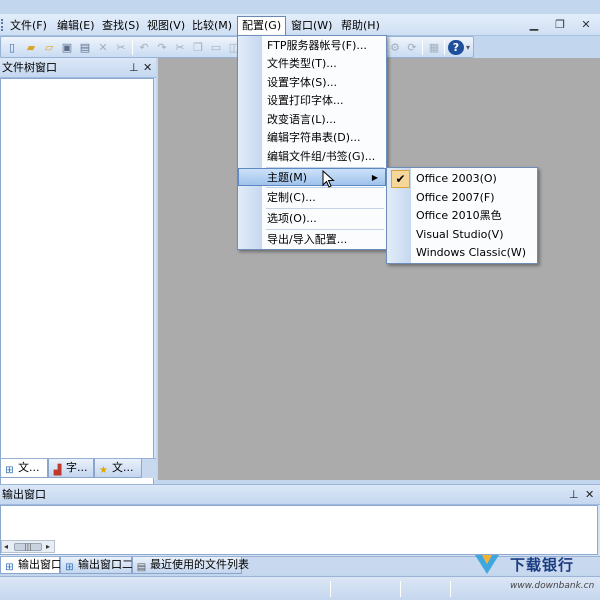 This screenshot has height=600, width=600. I want to click on cut-icon: ✂, so click(121, 47).